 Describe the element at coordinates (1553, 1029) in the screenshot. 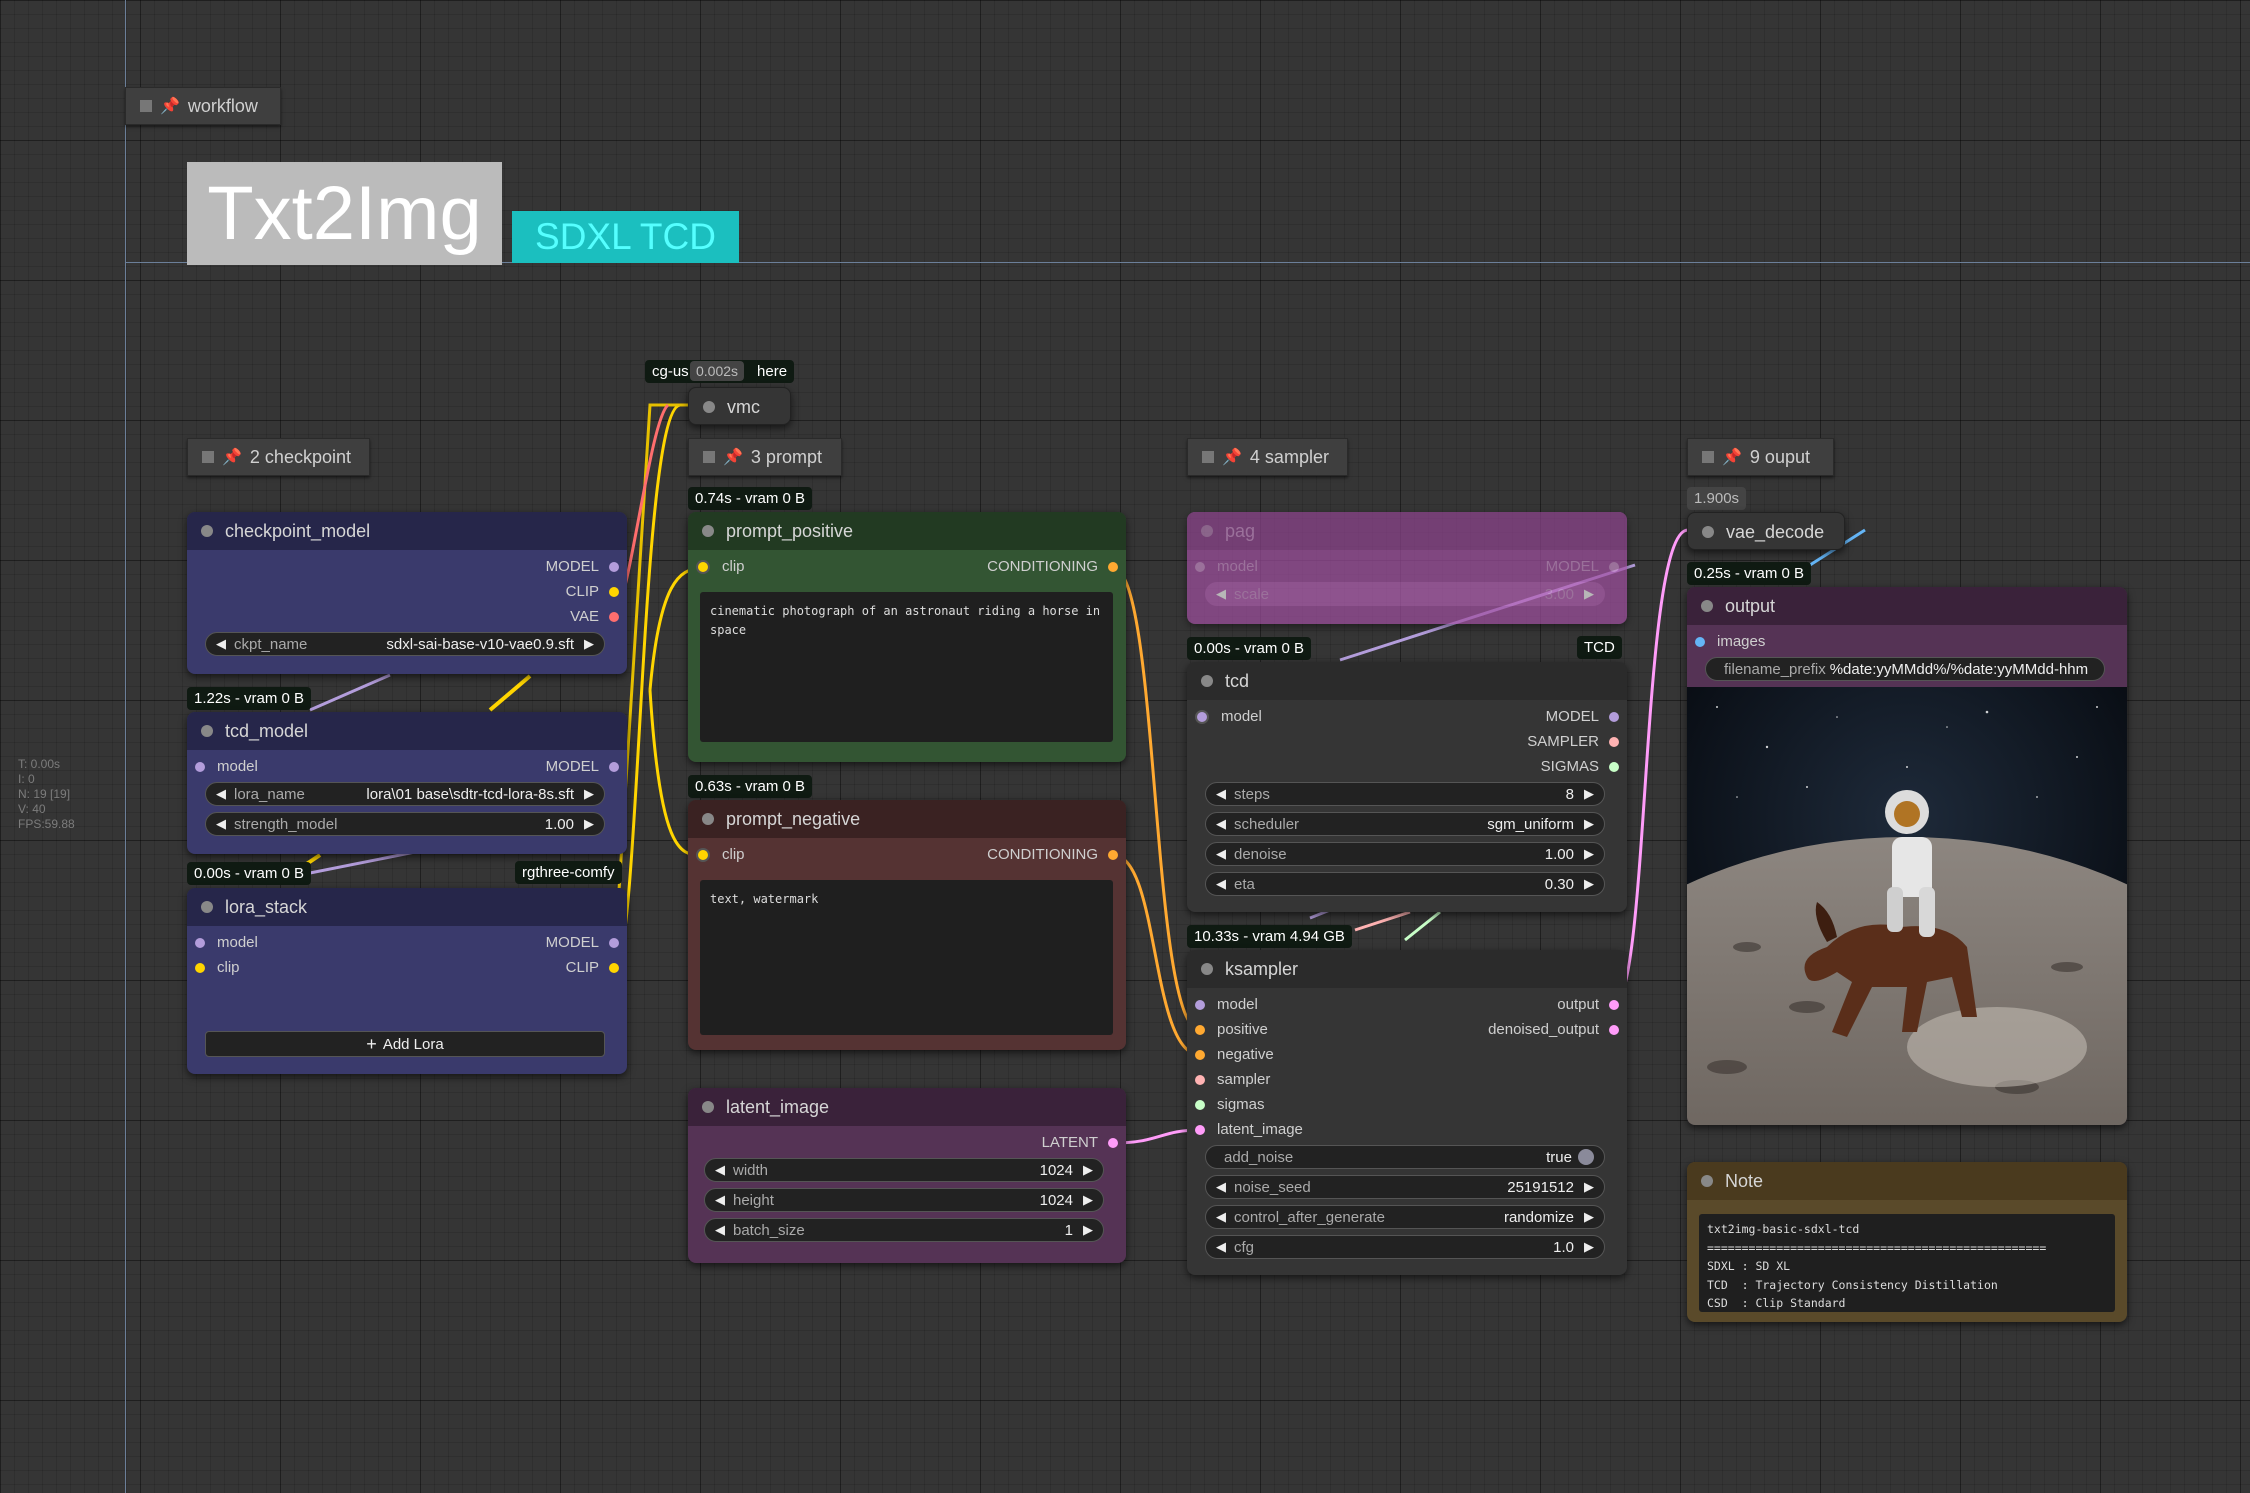

I see `output-denoised: denoised_output` at that location.